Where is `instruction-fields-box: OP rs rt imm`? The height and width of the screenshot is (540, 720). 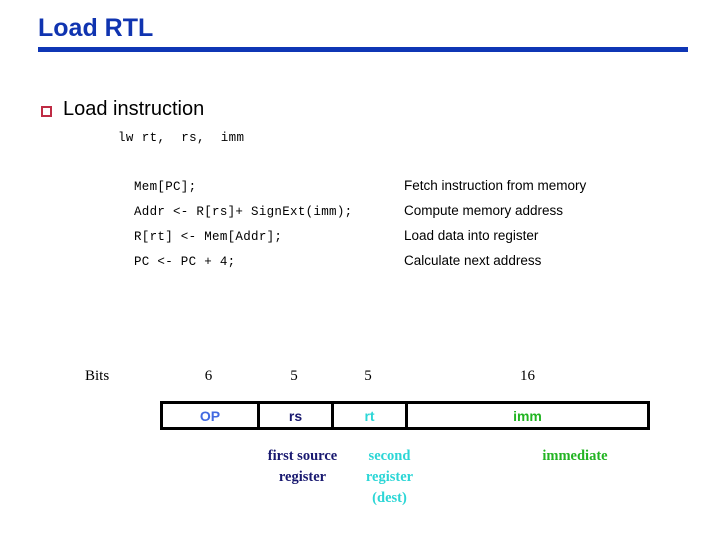 instruction-fields-box: OP rs rt imm is located at coordinates (405, 415).